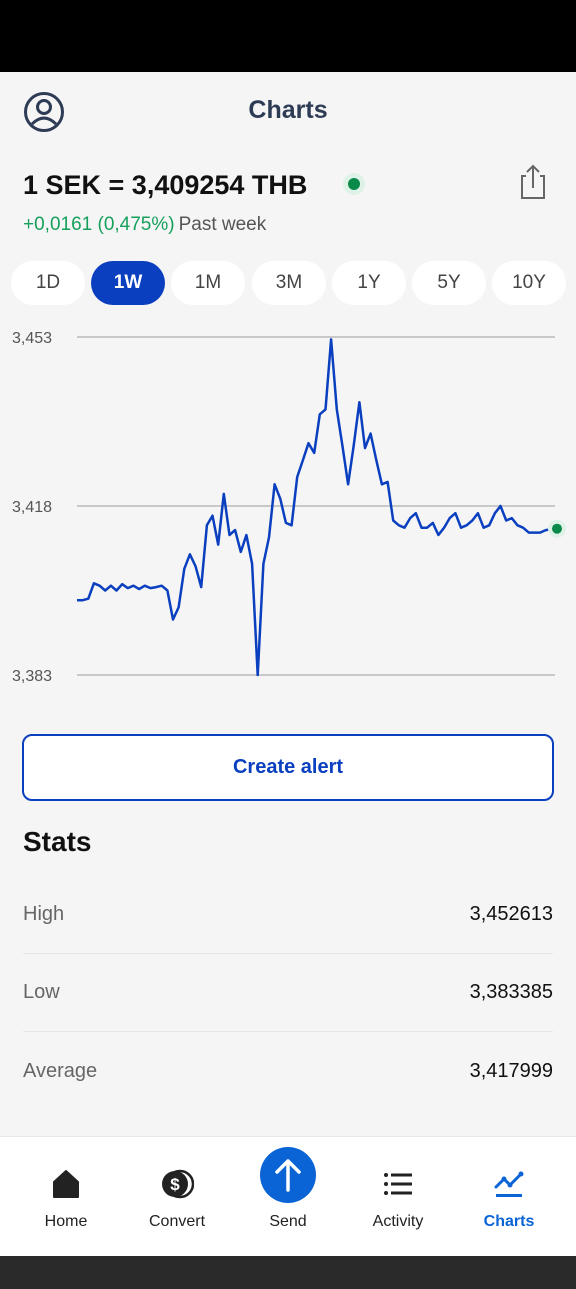  I want to click on nav-label: Charts, so click(509, 1221).